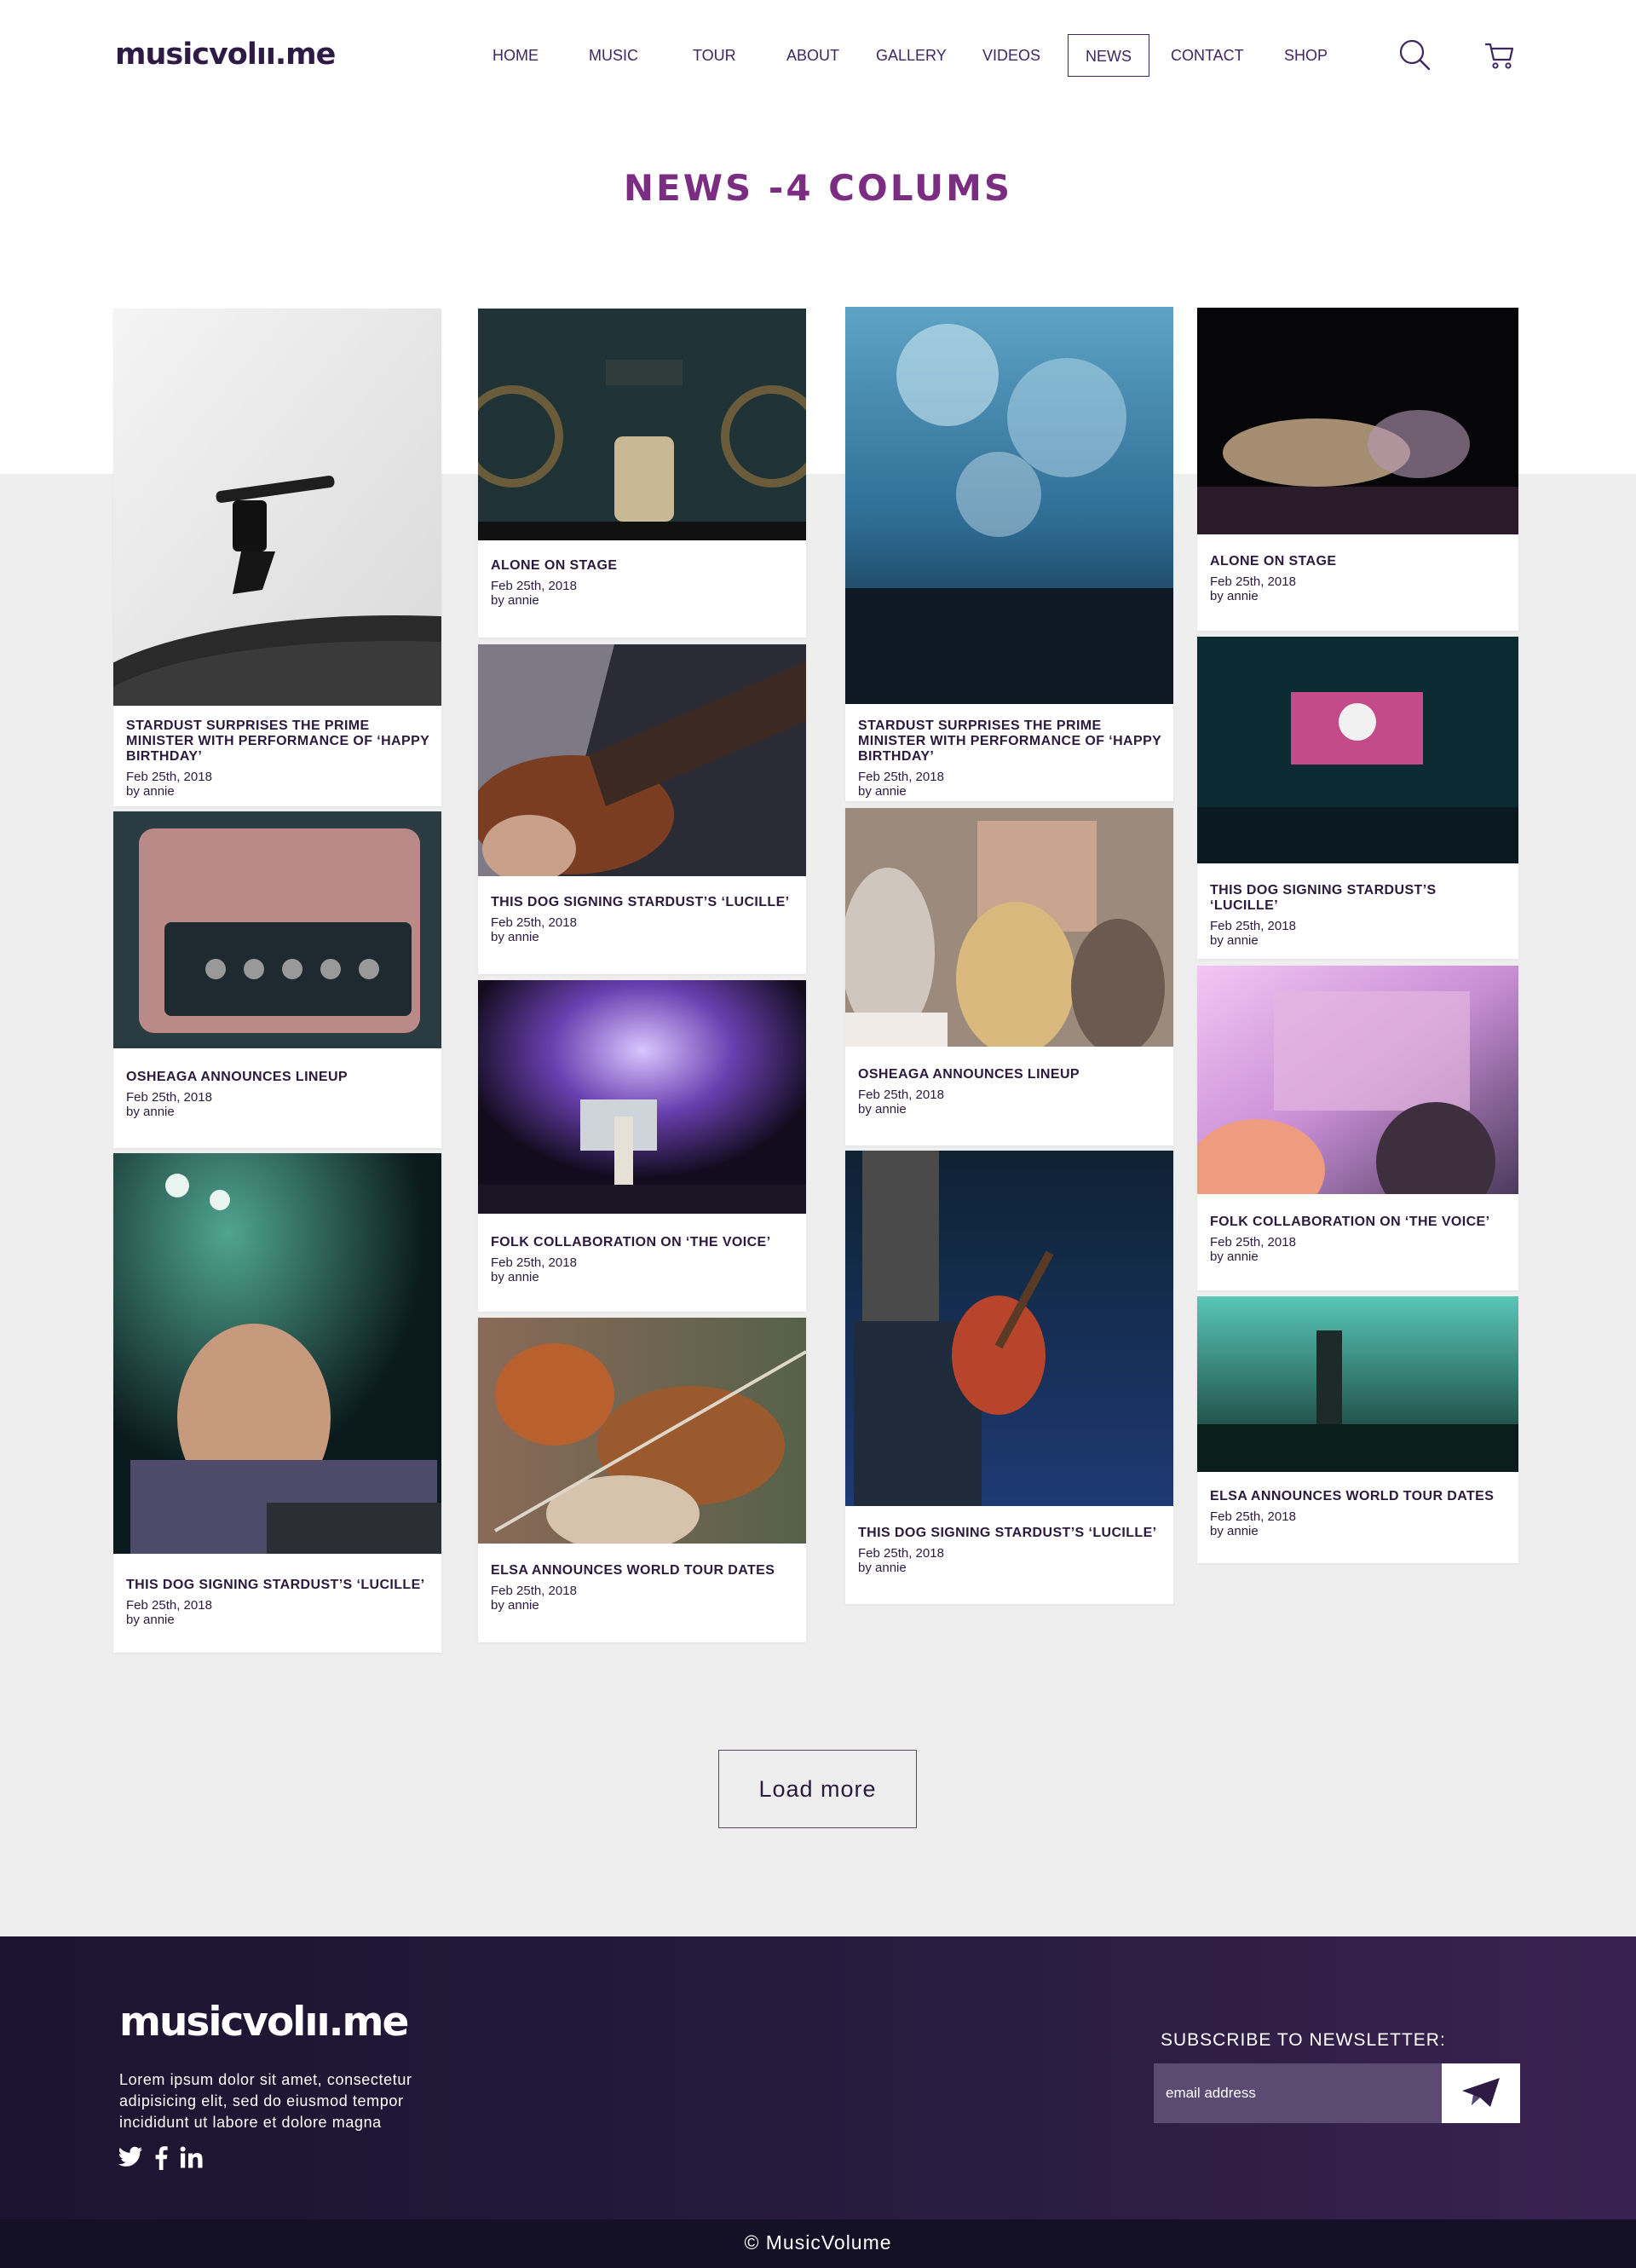 The image size is (1636, 2268). I want to click on nav-videos: VIDEOS, so click(1011, 55).